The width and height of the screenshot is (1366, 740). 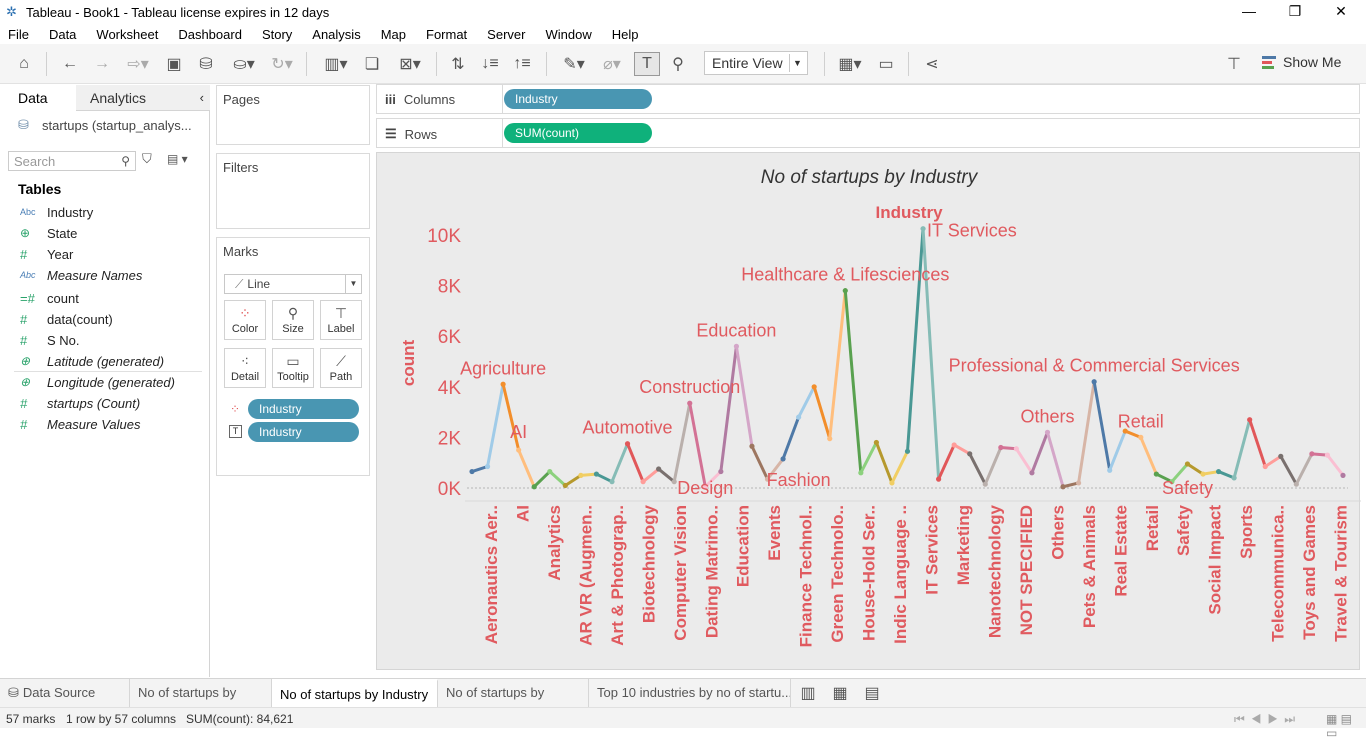 I want to click on menu-story: Story, so click(x=277, y=34).